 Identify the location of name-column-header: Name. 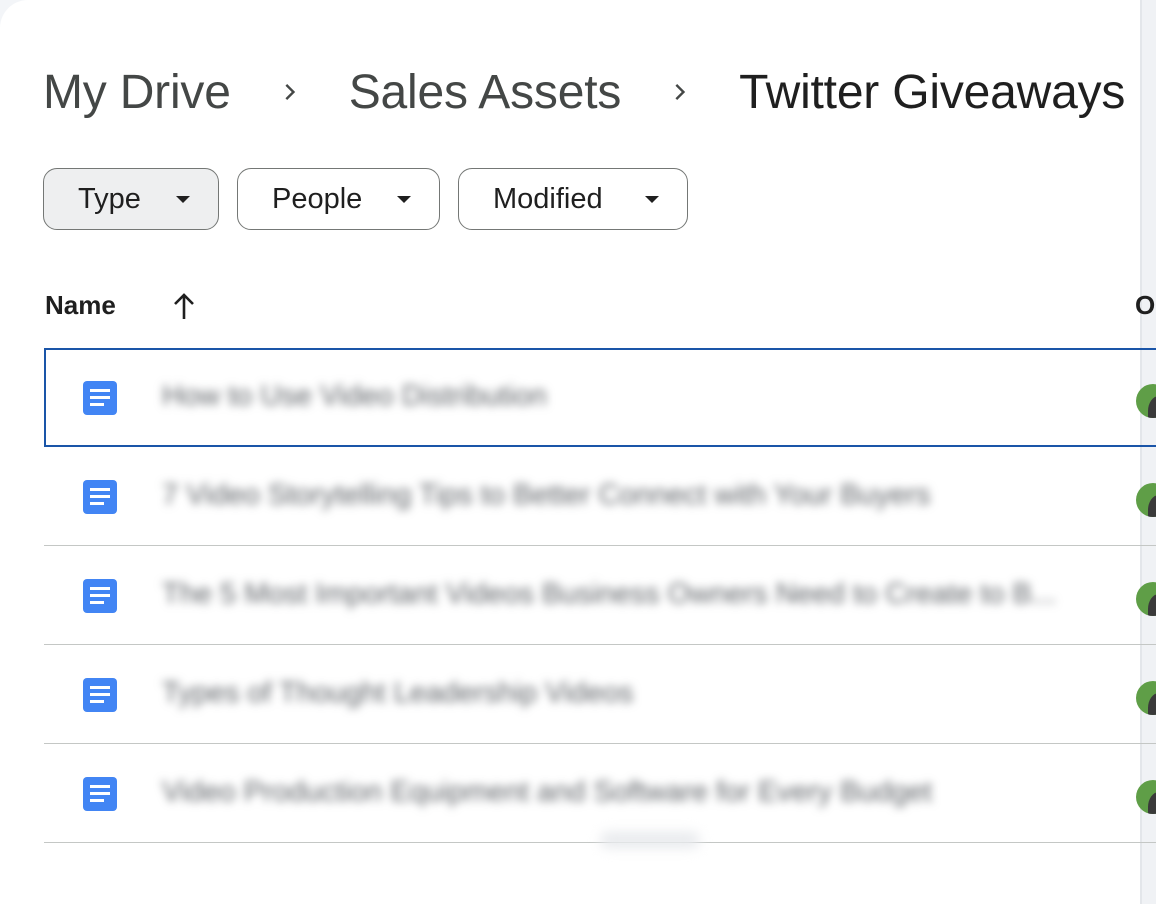
(80, 305).